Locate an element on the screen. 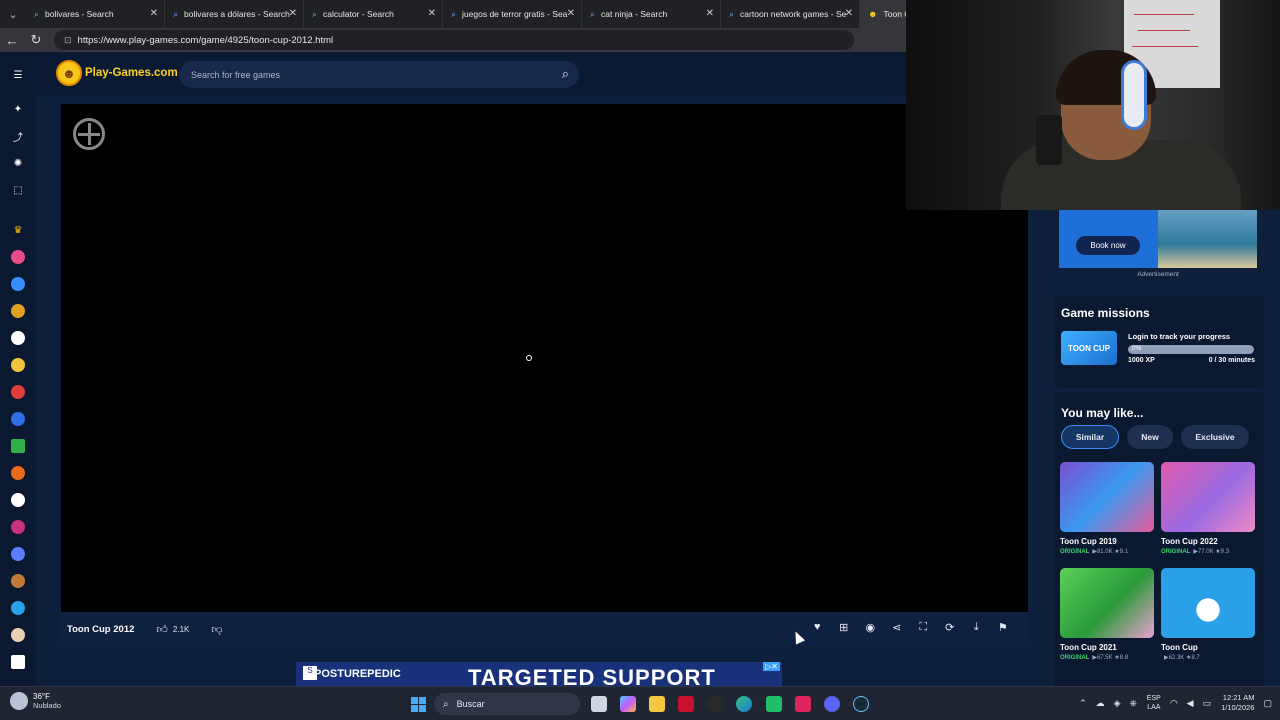 The image size is (1280, 720). cards-category-icon is located at coordinates (18, 662).